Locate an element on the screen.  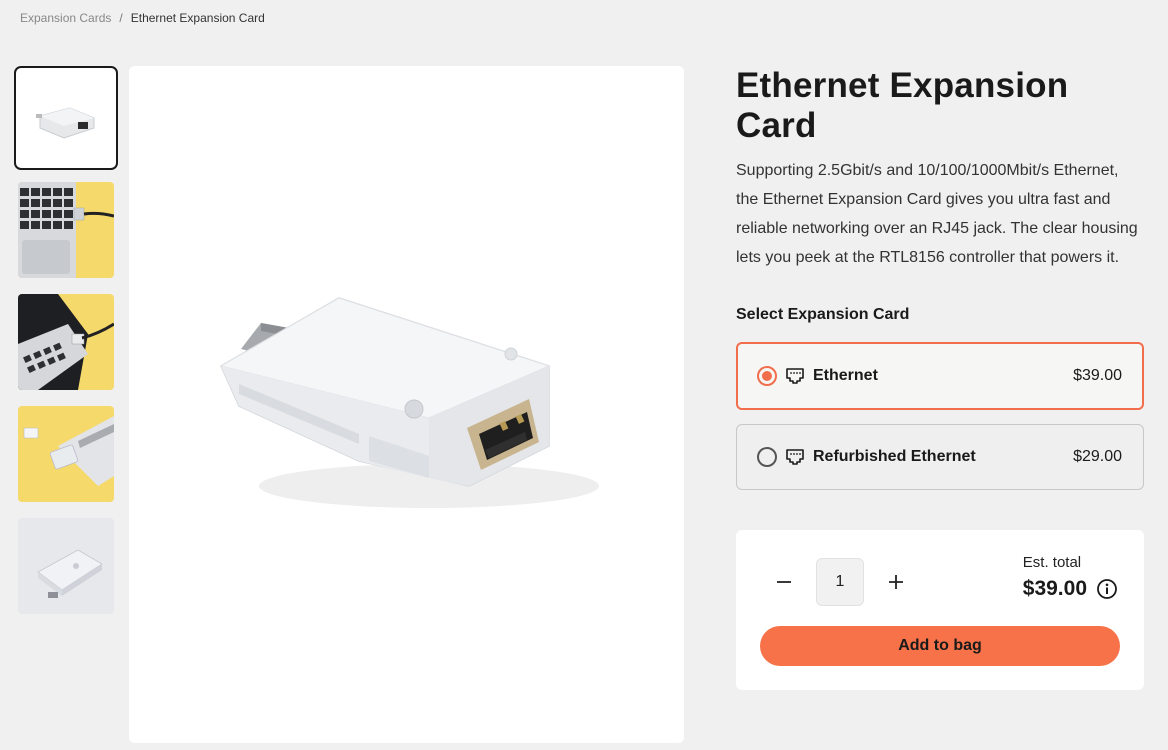
increase-quantity-button is located at coordinates (896, 582).